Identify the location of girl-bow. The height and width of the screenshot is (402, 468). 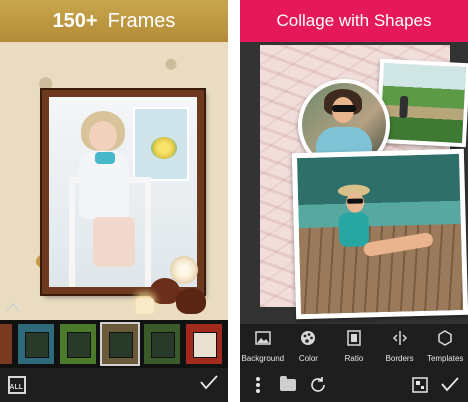
(105, 158).